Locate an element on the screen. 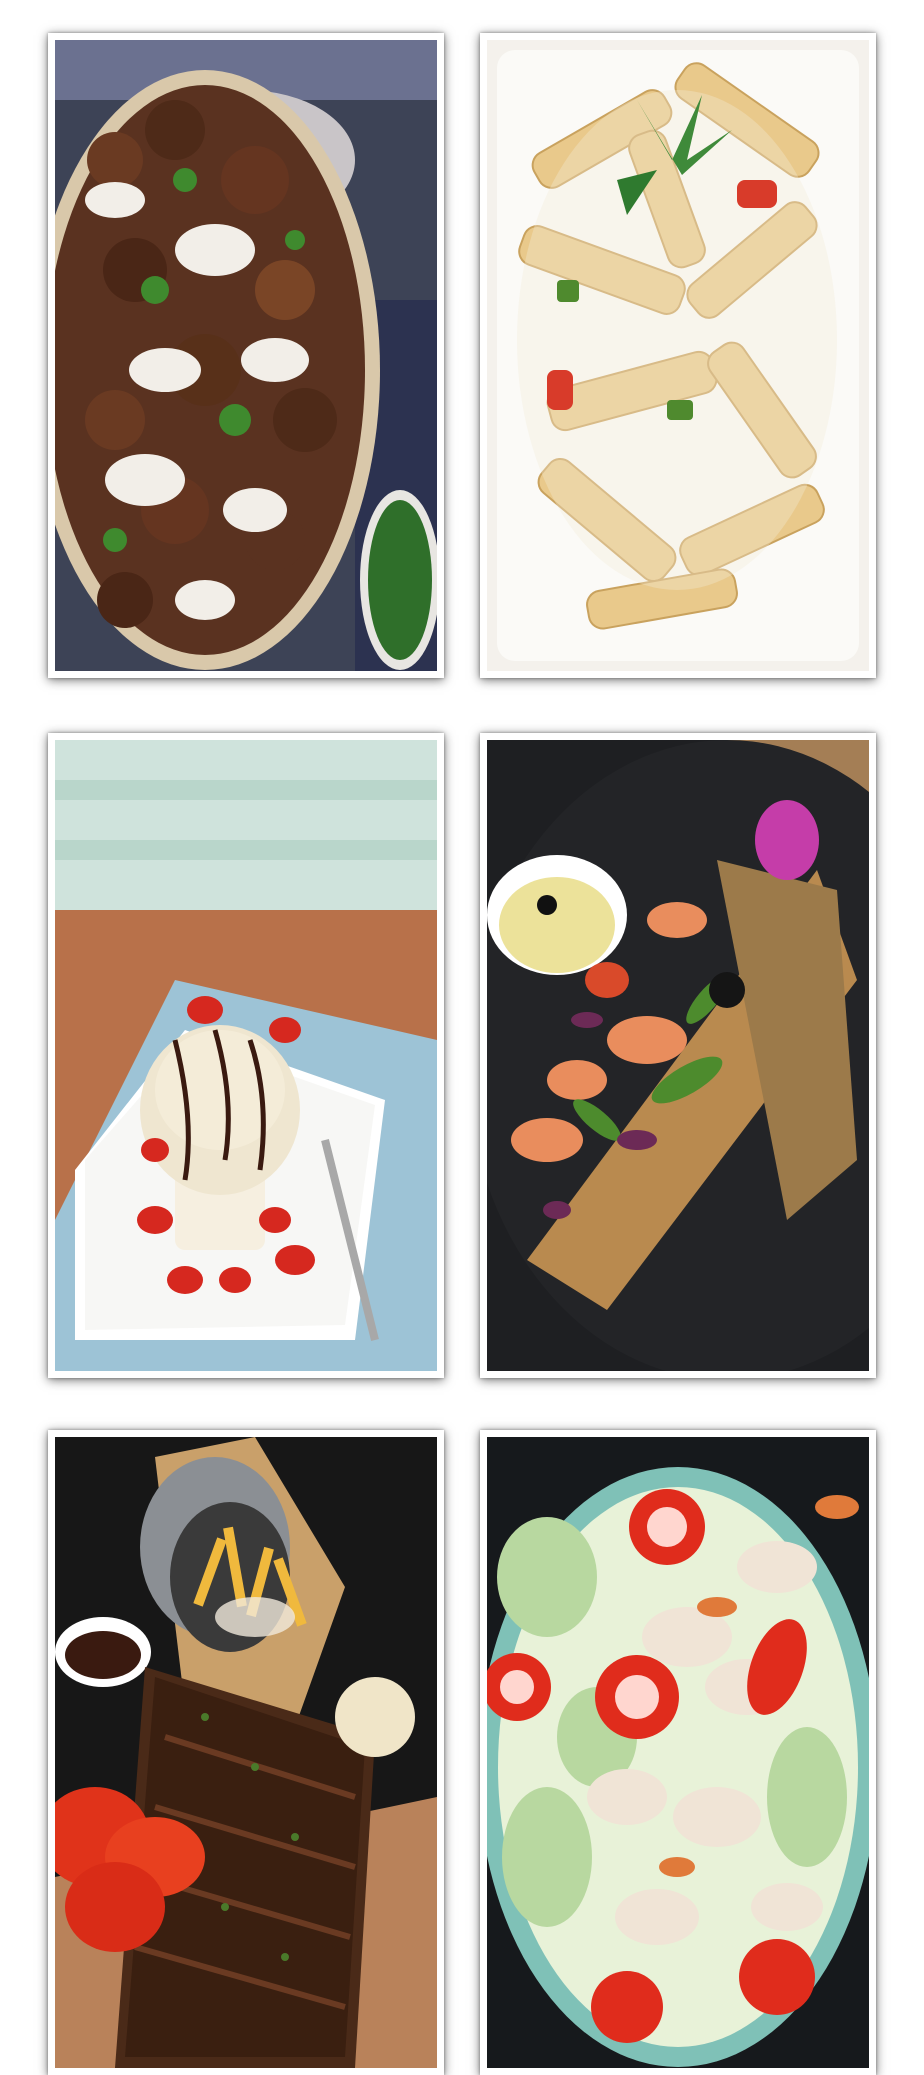  gallery-card-bbq-ribs is located at coordinates (246, 1752).